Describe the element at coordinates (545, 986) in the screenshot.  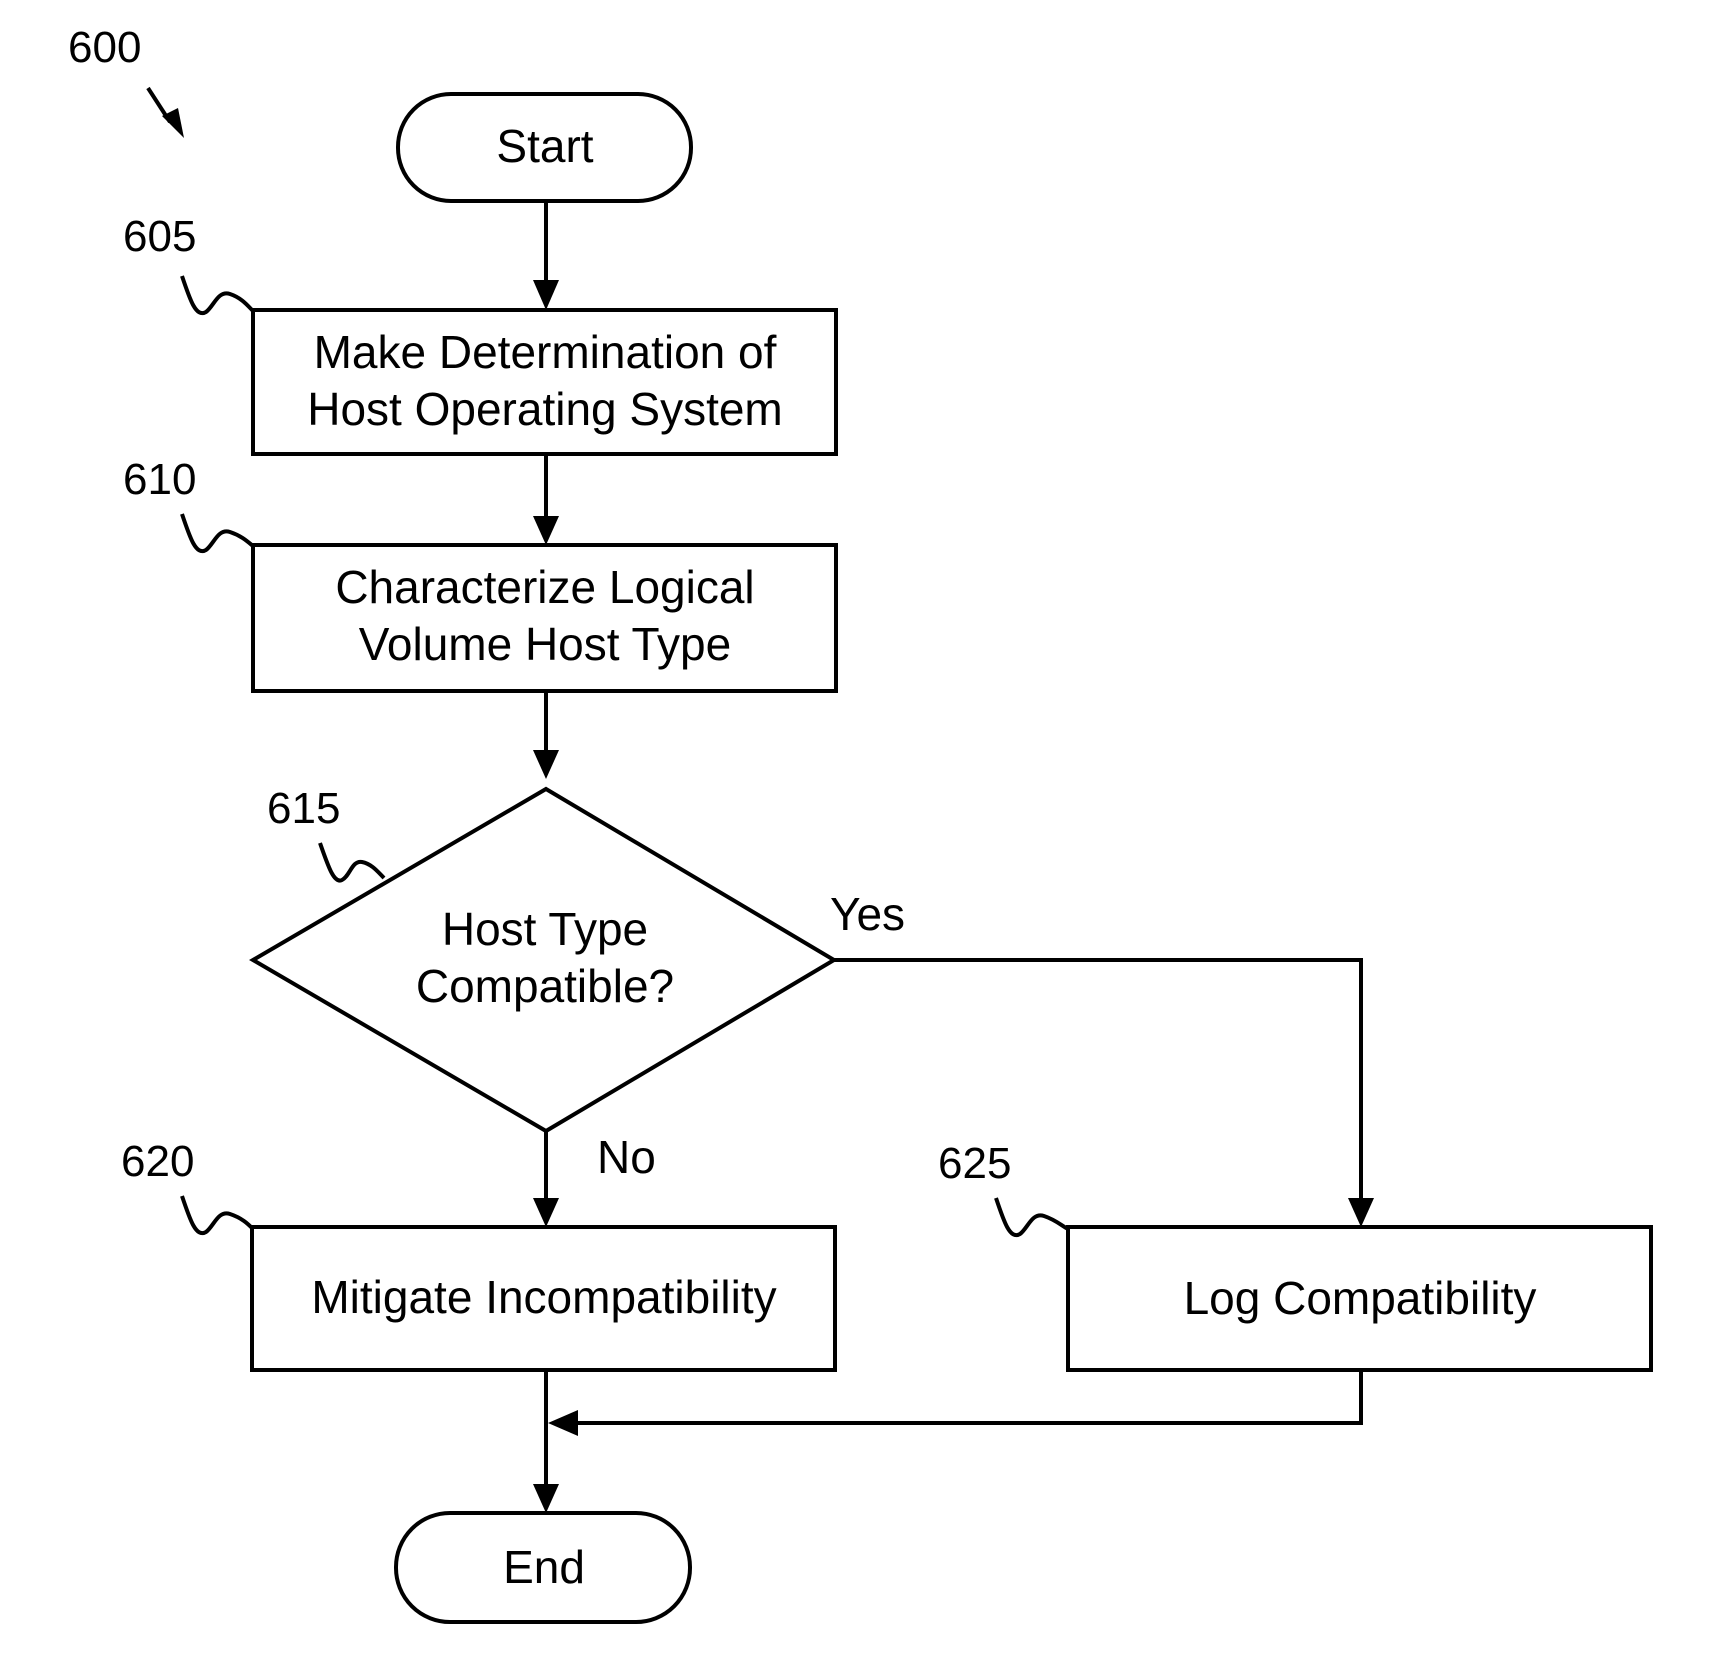
I see `decision-615-line-2: Compatible?` at that location.